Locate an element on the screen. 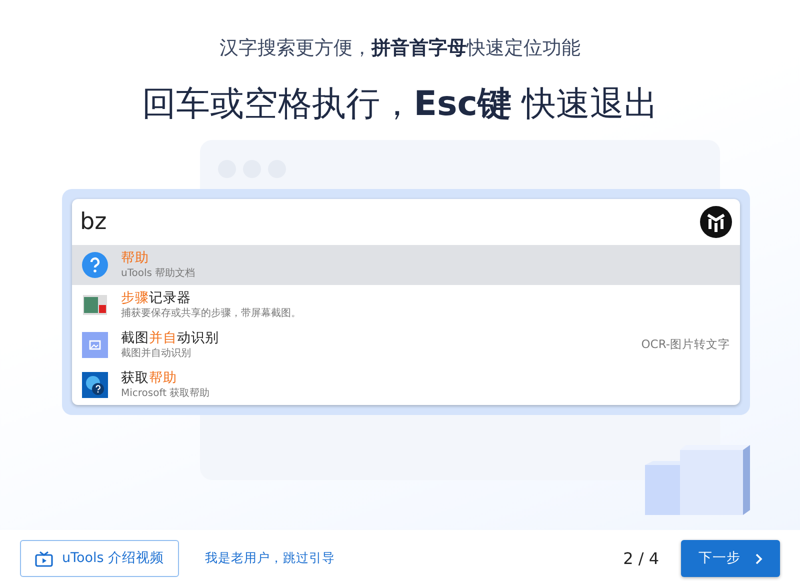 Image resolution: width=800 pixels, height=587 pixels. result-description: uTools 帮助文档 is located at coordinates (158, 273).